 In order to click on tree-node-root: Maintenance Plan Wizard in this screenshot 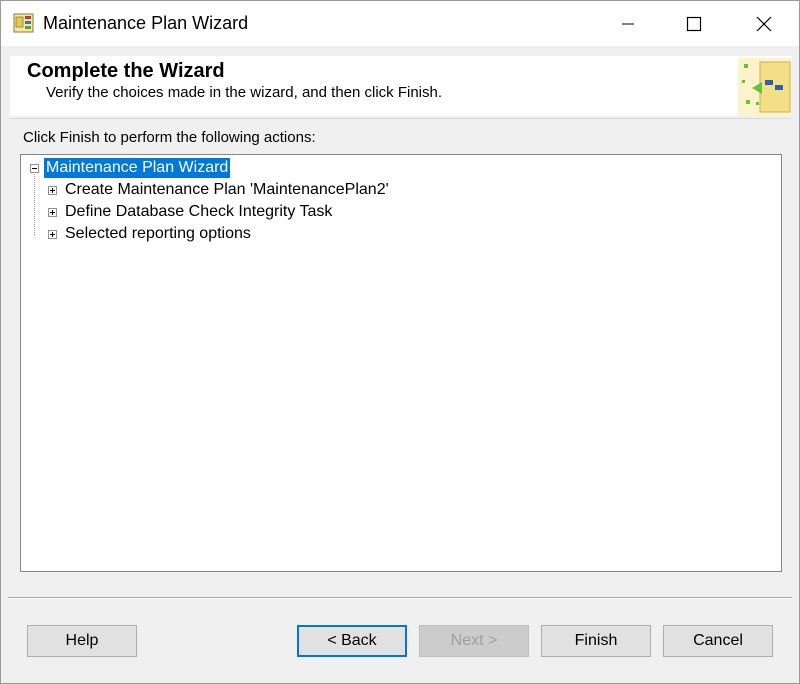, I will do `click(130, 168)`.